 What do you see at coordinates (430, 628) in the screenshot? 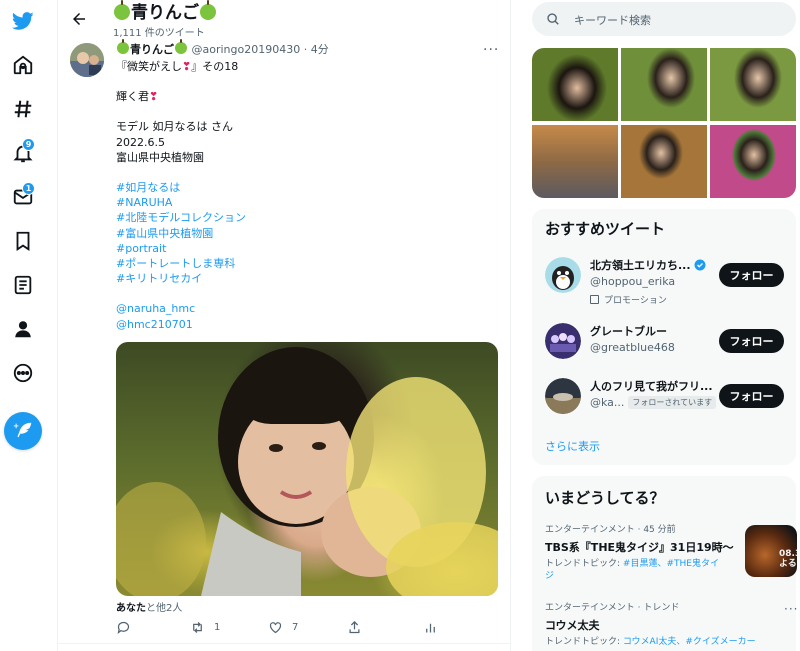
I see `analytics-bars-icon` at bounding box center [430, 628].